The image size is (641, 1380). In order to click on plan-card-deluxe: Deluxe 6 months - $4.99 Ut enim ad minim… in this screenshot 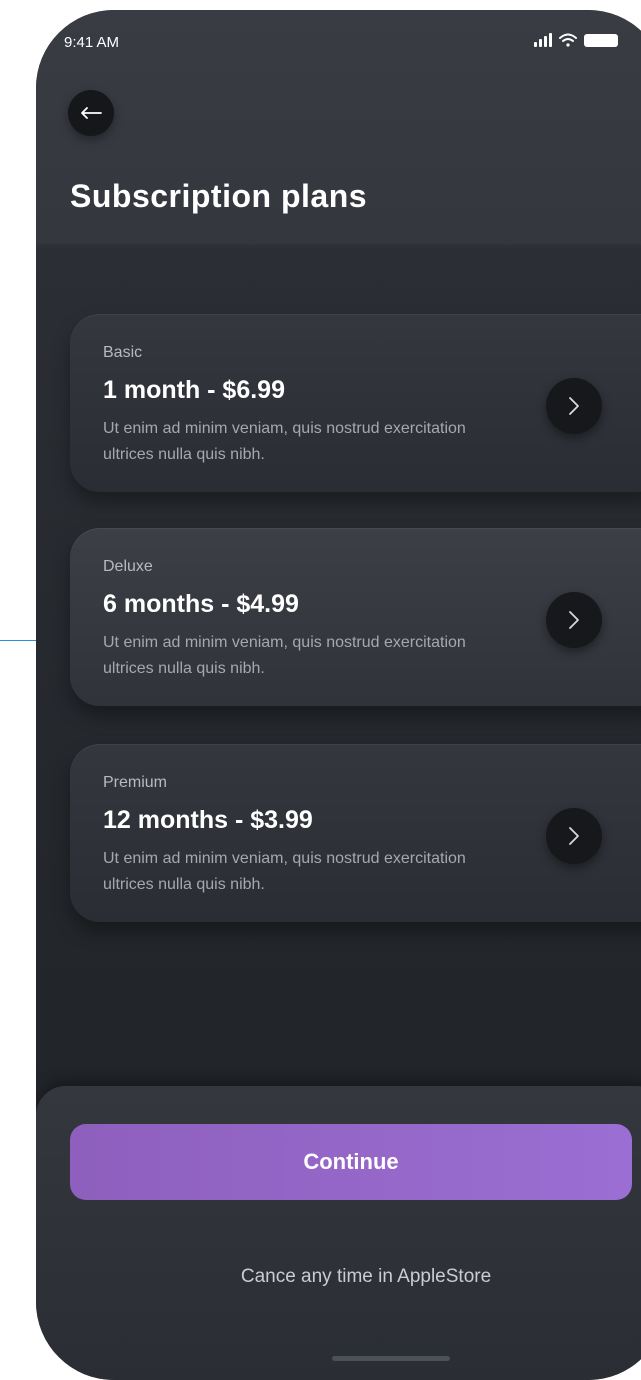, I will do `click(355, 617)`.